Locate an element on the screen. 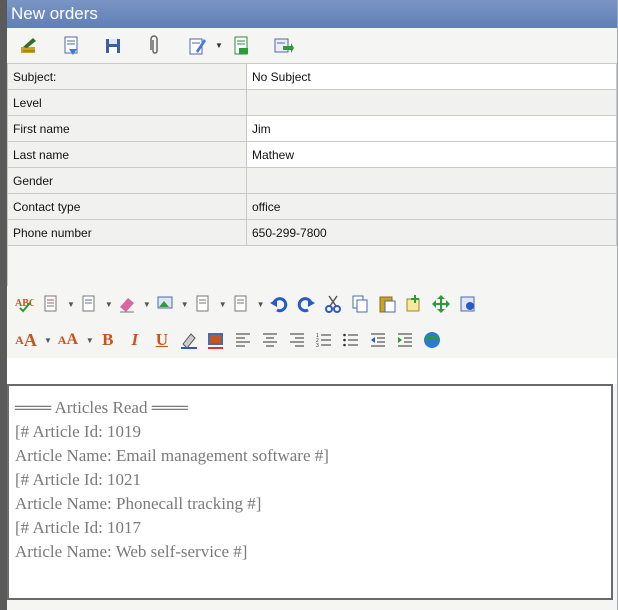  template-icon is located at coordinates (89, 304).